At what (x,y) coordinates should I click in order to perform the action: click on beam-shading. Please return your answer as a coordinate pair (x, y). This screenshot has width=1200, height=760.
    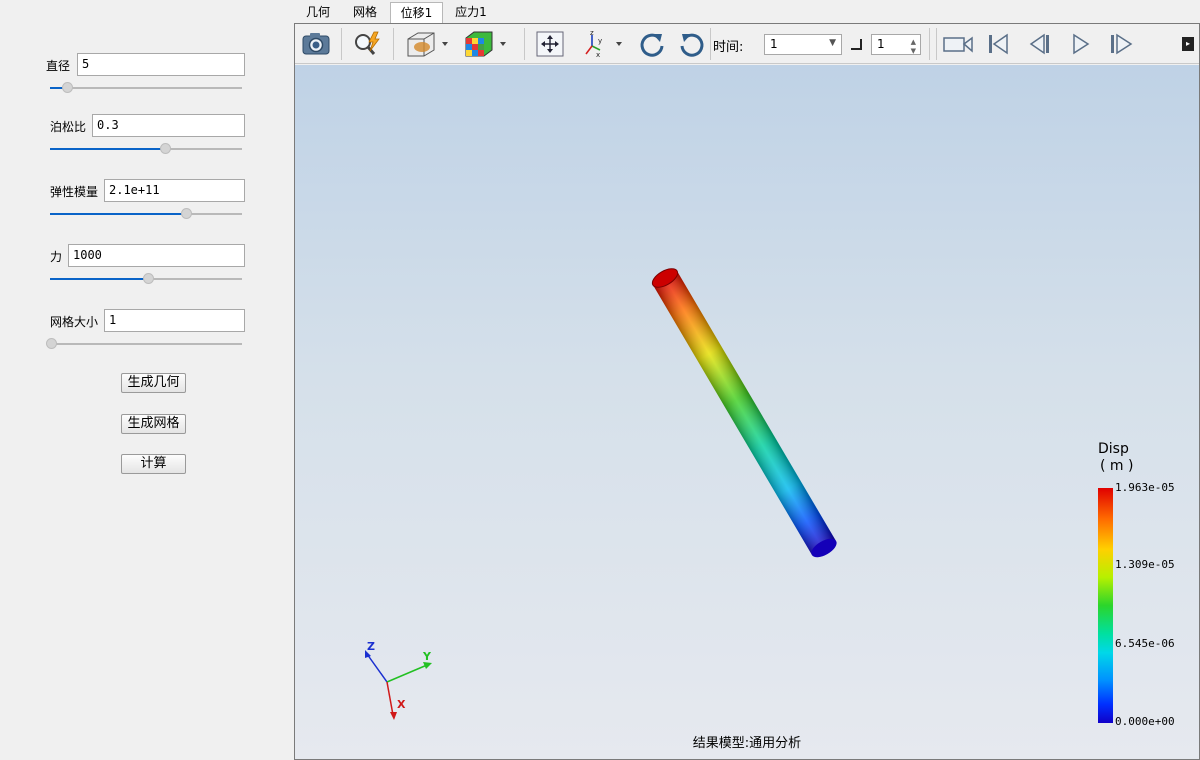
    Looking at the image, I should click on (744, 413).